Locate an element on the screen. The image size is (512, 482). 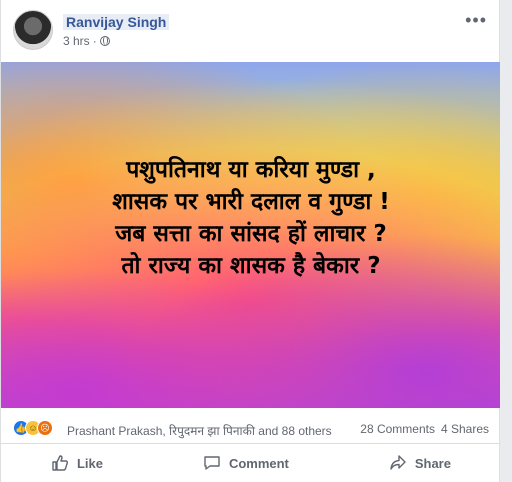
comment-label: Comment is located at coordinates (258, 463).